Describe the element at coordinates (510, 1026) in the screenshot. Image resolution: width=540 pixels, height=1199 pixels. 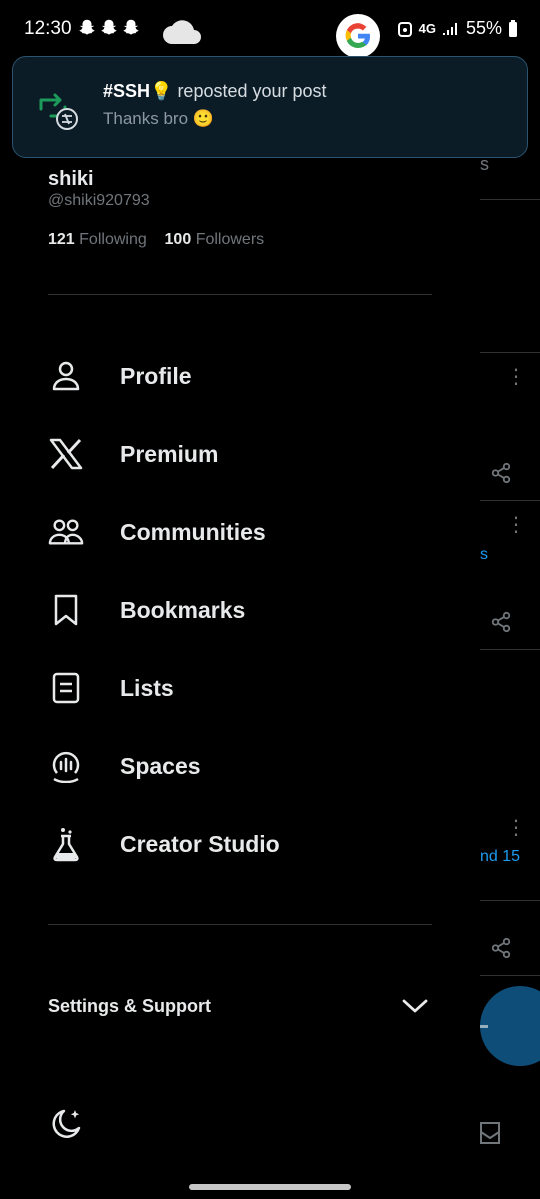
I see `compose-fab` at that location.